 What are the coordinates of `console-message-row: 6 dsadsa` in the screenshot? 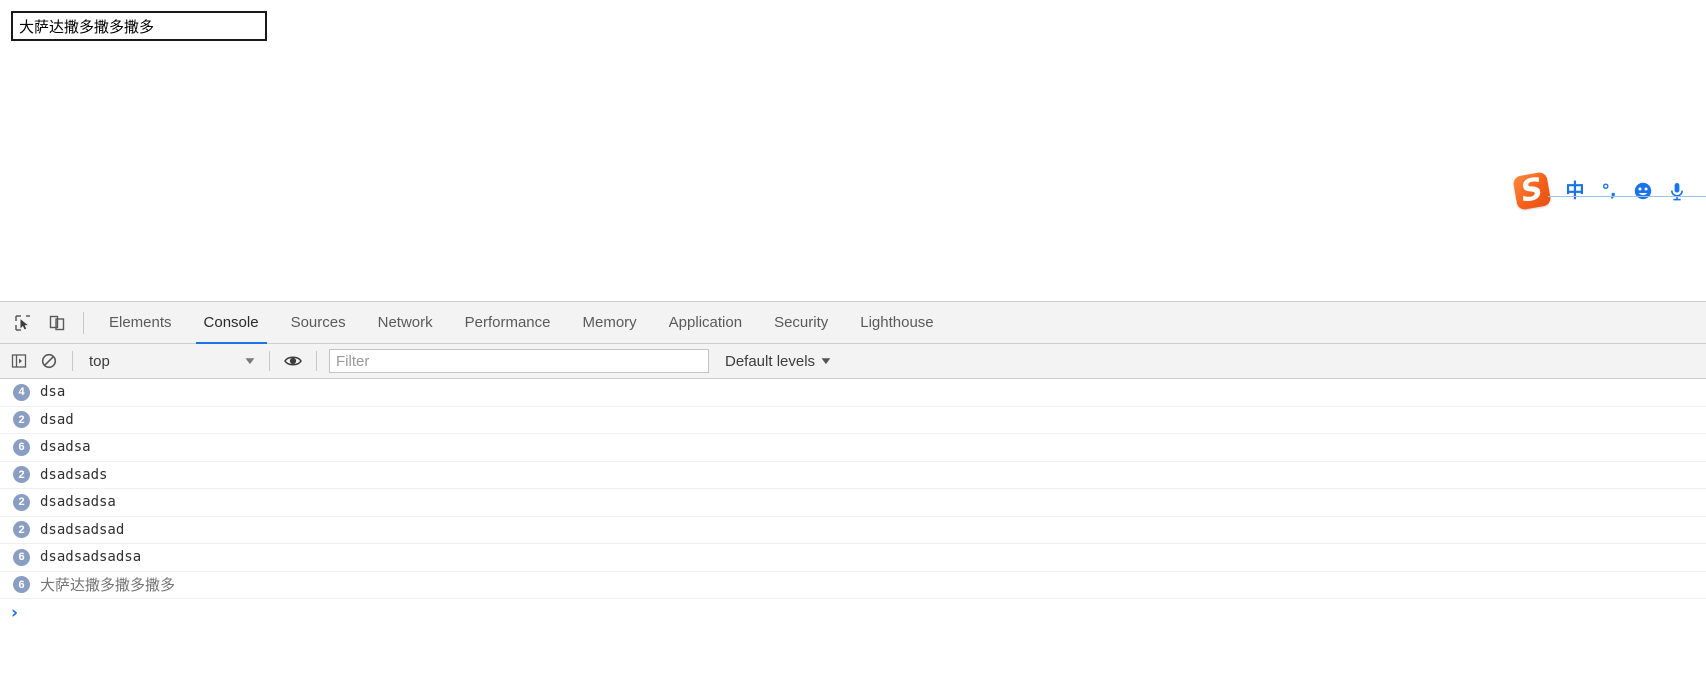 It's located at (853, 448).